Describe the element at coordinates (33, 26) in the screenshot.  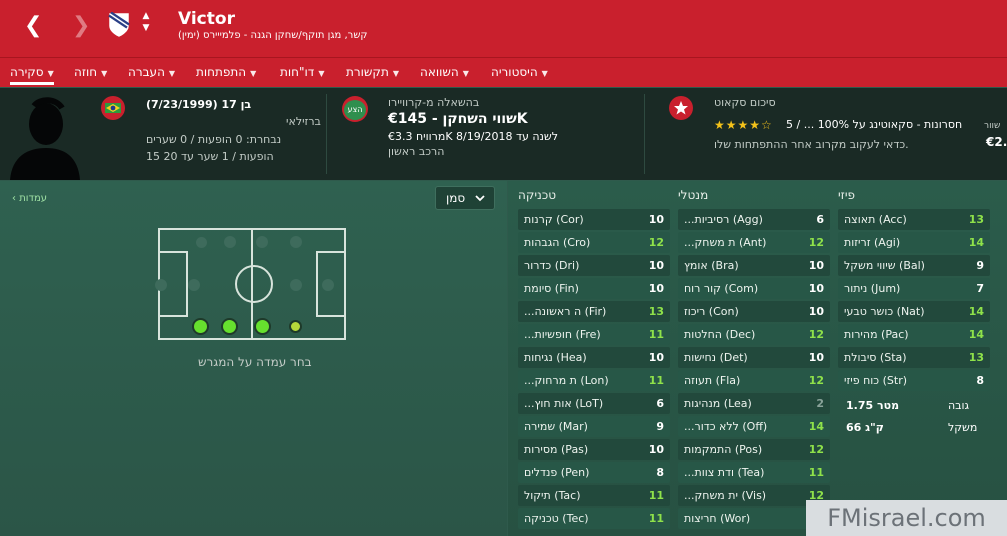
I see `back-arrow-icon: ❮` at that location.